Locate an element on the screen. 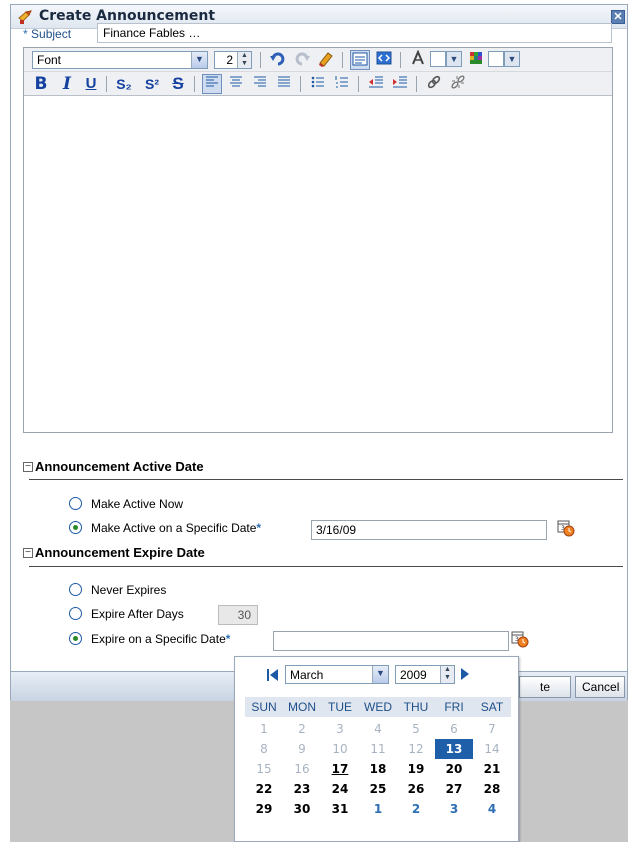  align-right-icon is located at coordinates (260, 84).